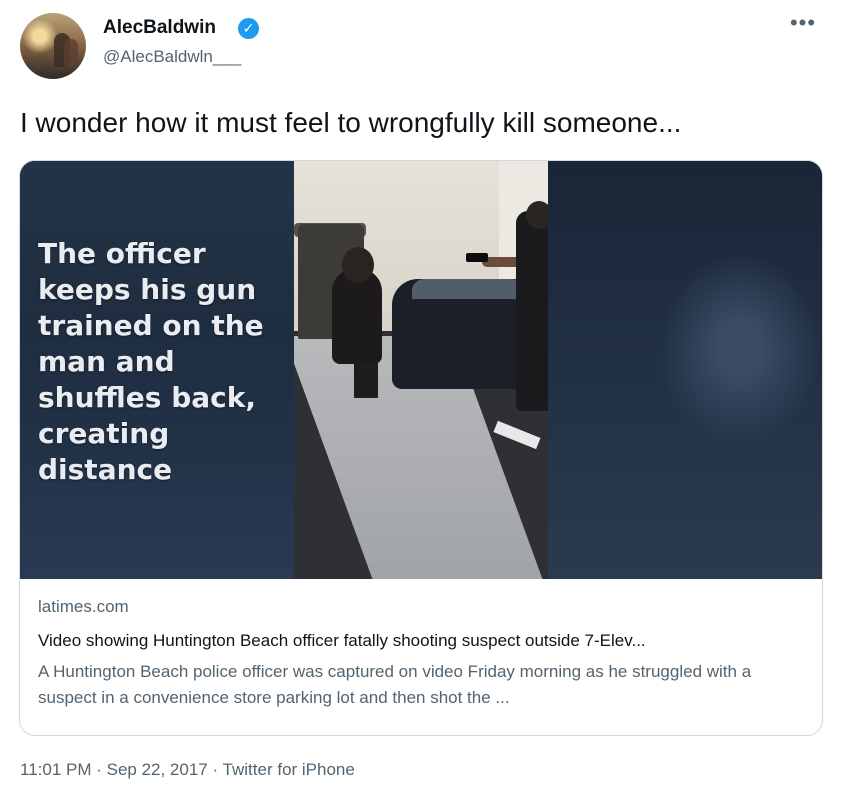 This screenshot has width=843, height=788. What do you see at coordinates (83, 606) in the screenshot?
I see `card-domain: latimes.com` at bounding box center [83, 606].